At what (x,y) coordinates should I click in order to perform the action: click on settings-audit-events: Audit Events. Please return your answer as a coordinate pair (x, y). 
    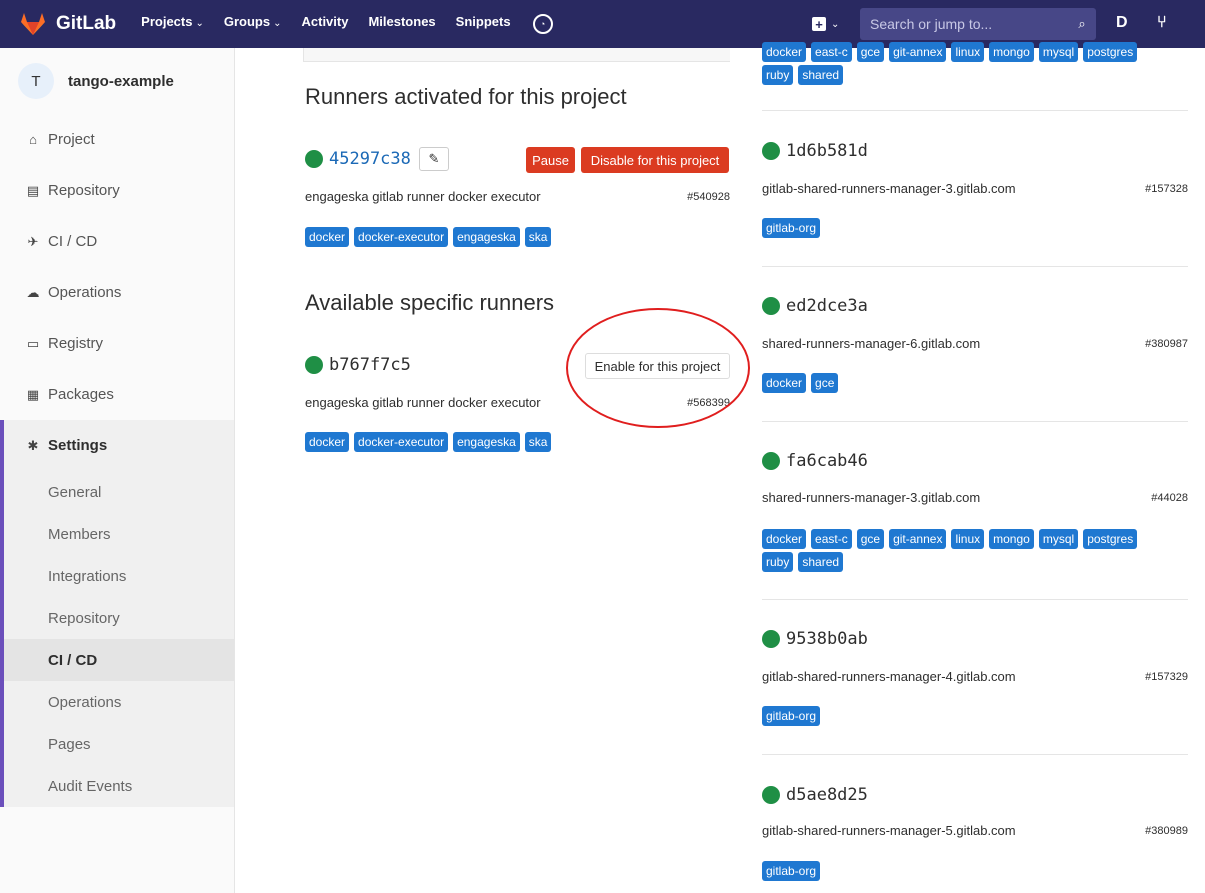
    Looking at the image, I should click on (119, 786).